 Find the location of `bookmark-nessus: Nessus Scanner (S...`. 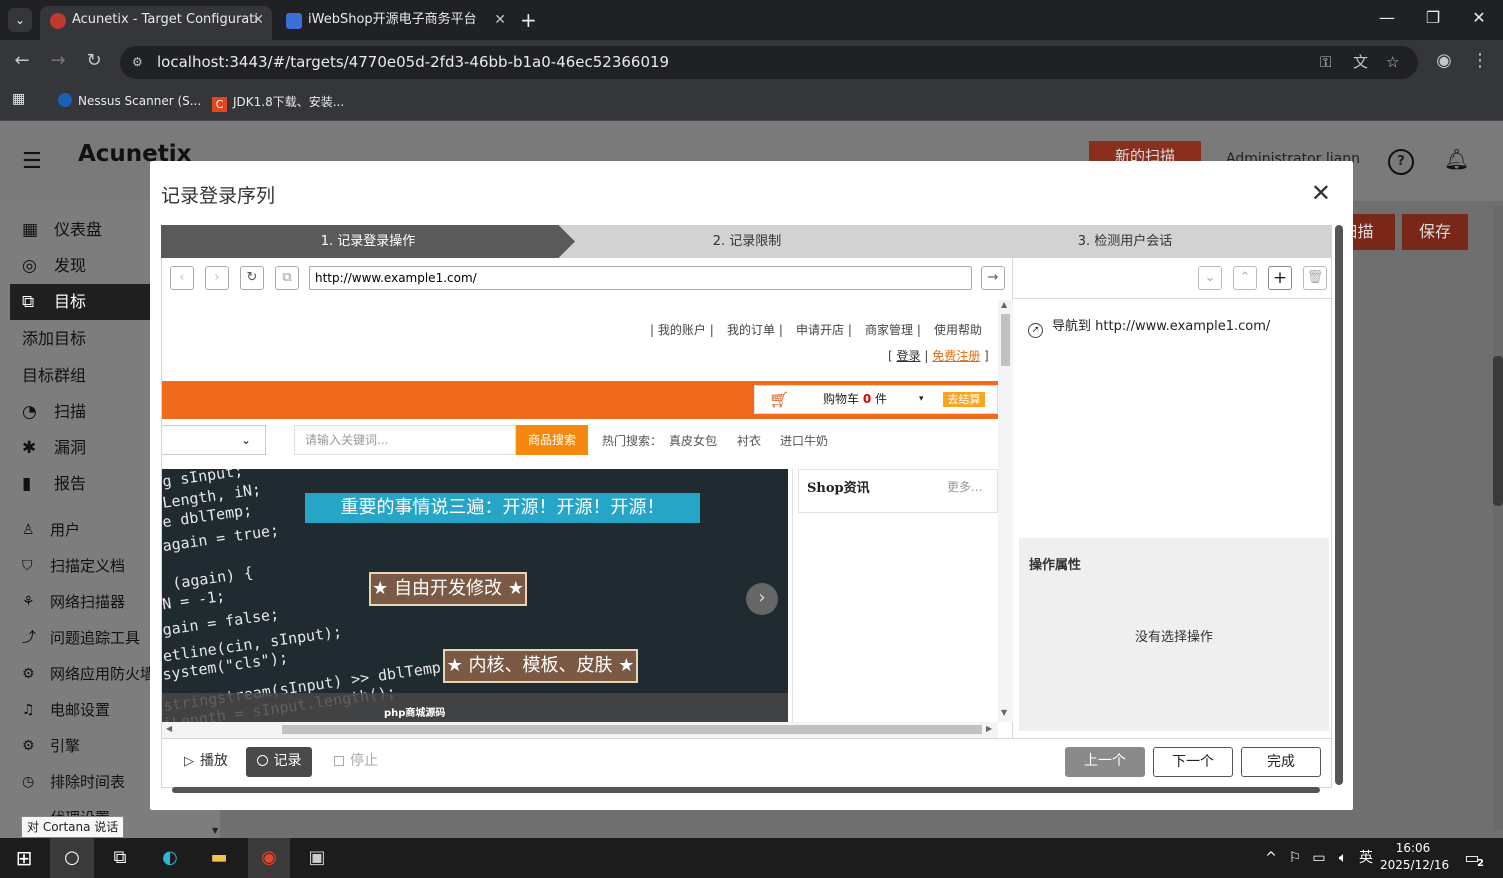

bookmark-nessus: Nessus Scanner (S... is located at coordinates (129, 100).